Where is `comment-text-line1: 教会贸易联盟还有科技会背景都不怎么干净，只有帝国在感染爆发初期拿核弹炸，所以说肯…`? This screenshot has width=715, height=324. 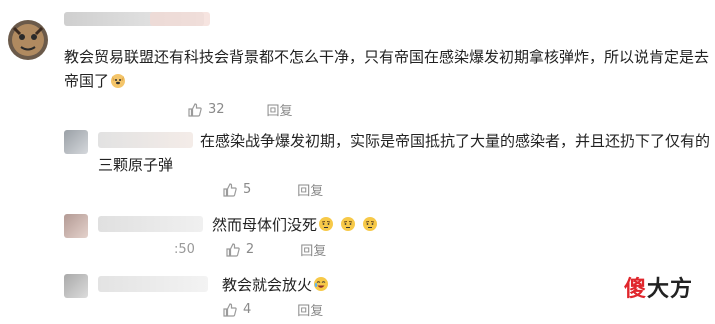
comment-text-line1: 教会贸易联盟还有科技会背景都不怎么干净，只有帝国在感染爆发初期拿核弹炸，所以说肯… is located at coordinates (387, 57).